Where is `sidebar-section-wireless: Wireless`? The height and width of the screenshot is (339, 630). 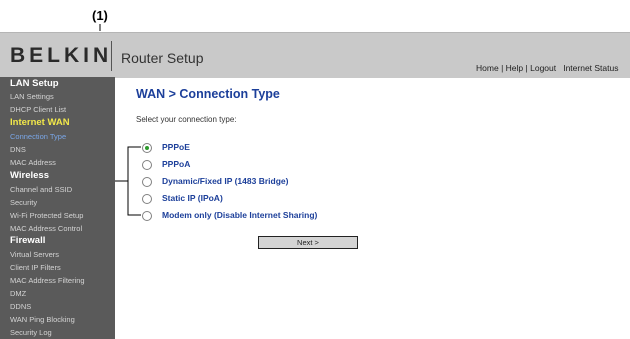
sidebar-section-wireless: Wireless is located at coordinates (29, 175).